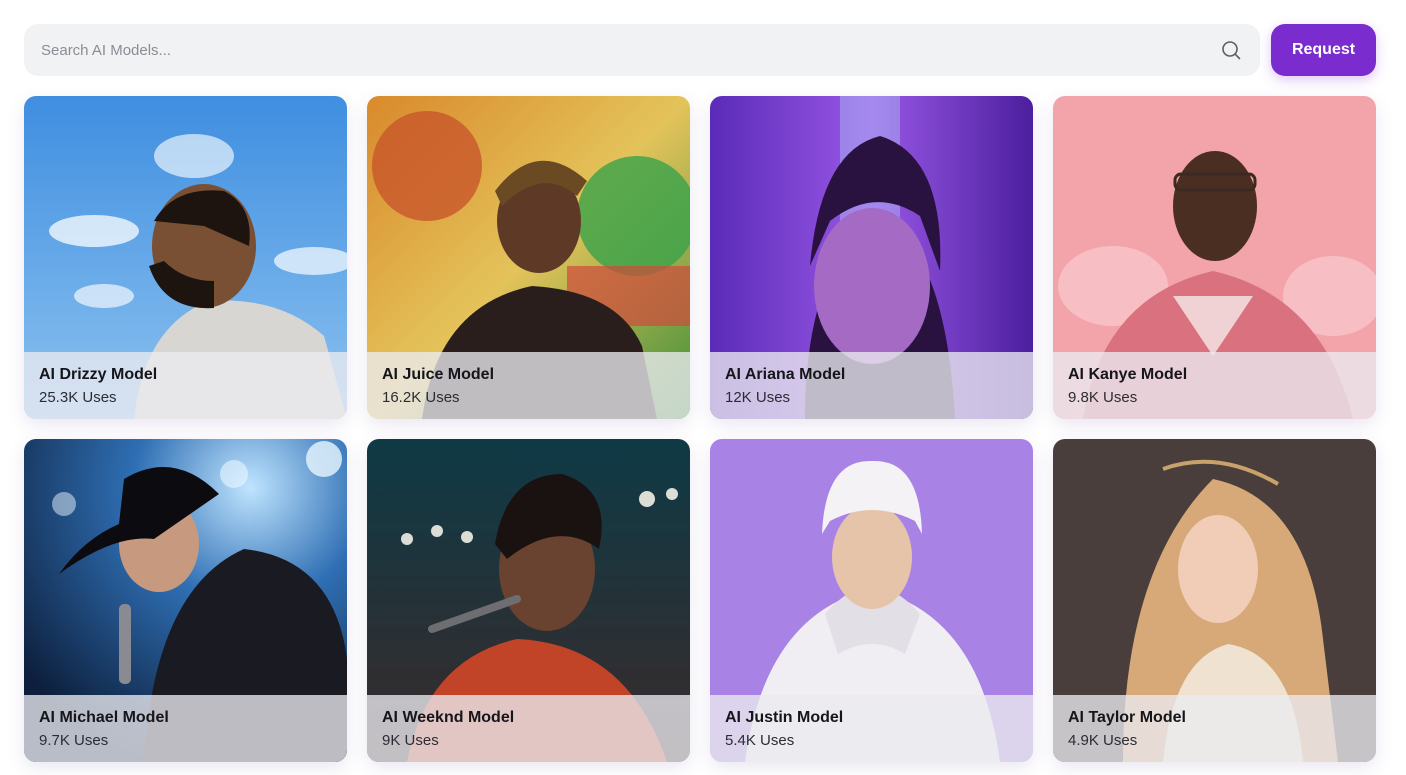 The width and height of the screenshot is (1406, 775). Describe the element at coordinates (1103, 740) in the screenshot. I see `model-uses: 4.9K Uses` at that location.